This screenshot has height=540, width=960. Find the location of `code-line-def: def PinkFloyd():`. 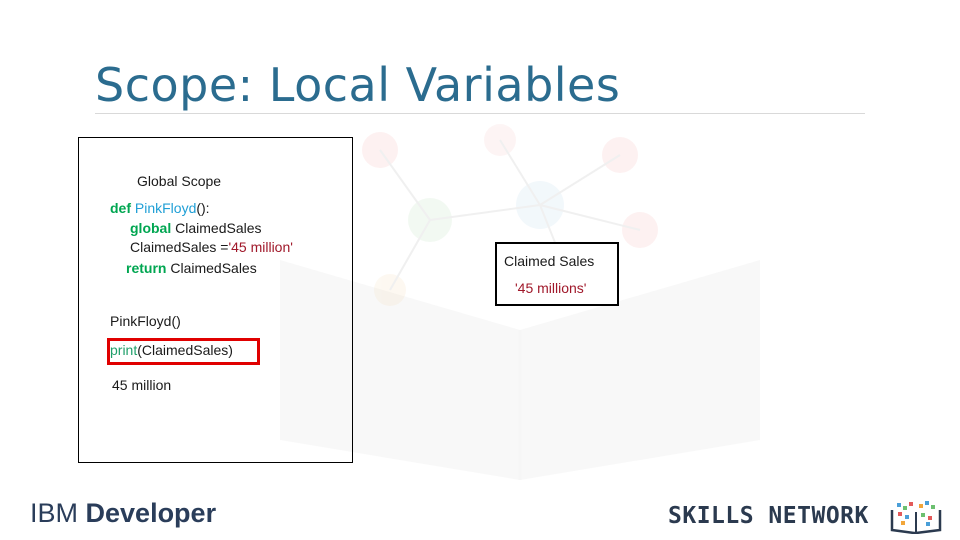

code-line-def: def PinkFloyd(): is located at coordinates (160, 208).